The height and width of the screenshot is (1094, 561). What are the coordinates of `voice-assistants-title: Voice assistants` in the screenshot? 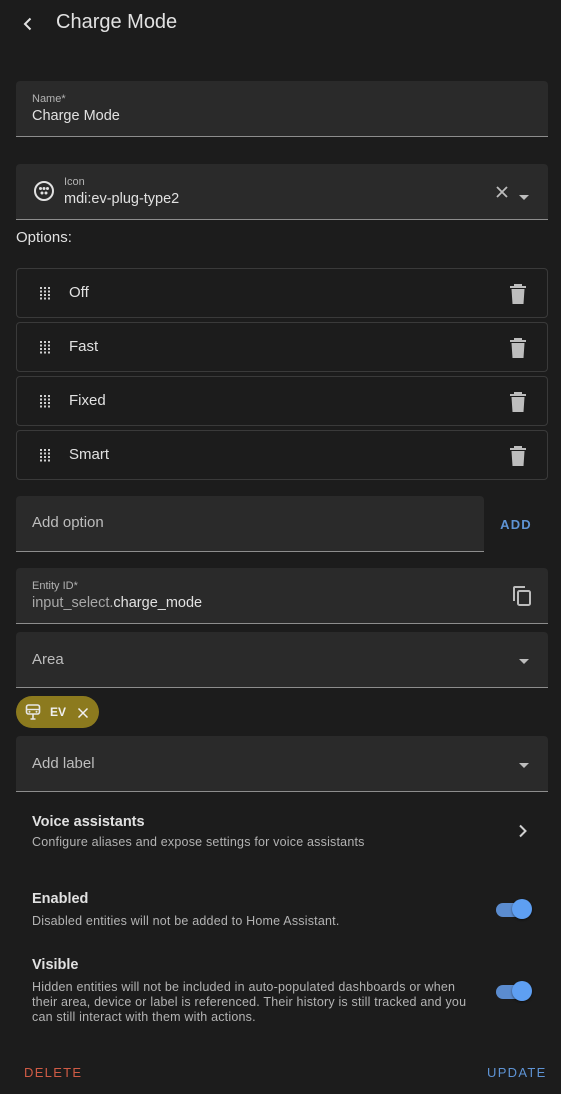 It's located at (88, 822).